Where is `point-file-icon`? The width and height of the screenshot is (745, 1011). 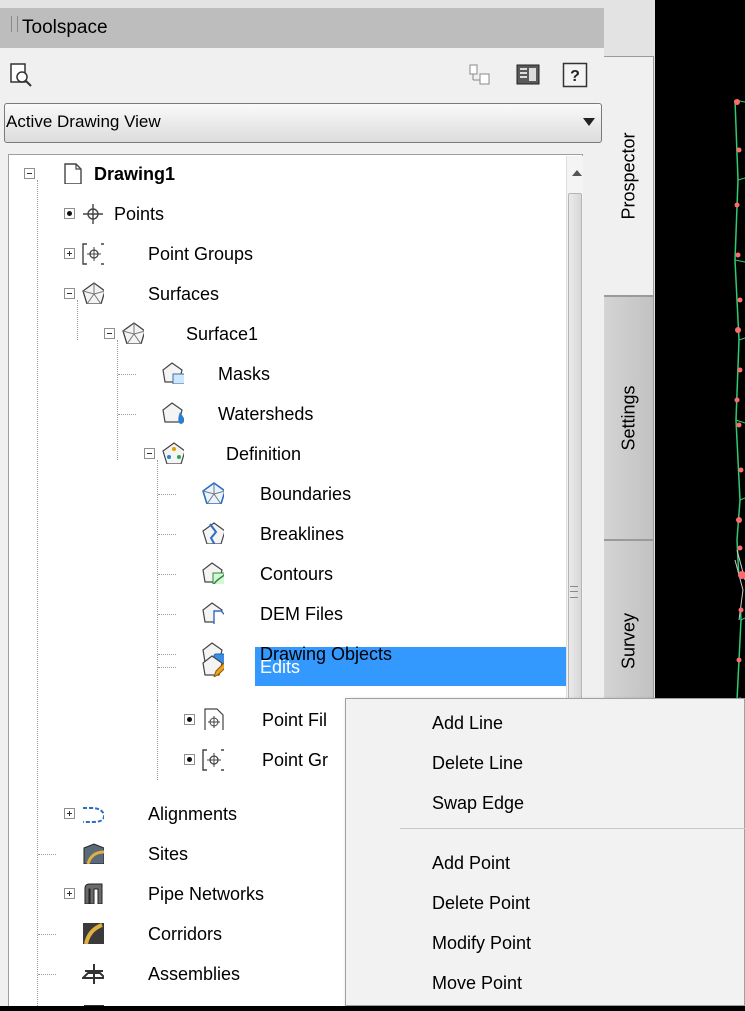
point-file-icon is located at coordinates (214, 719).